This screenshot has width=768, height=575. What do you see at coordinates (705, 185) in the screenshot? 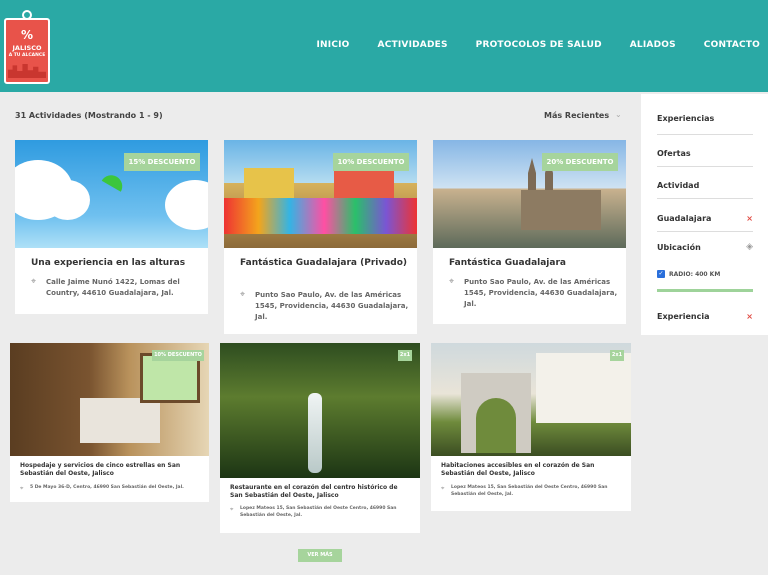
I see `filter-actividad: Actividad` at bounding box center [705, 185].